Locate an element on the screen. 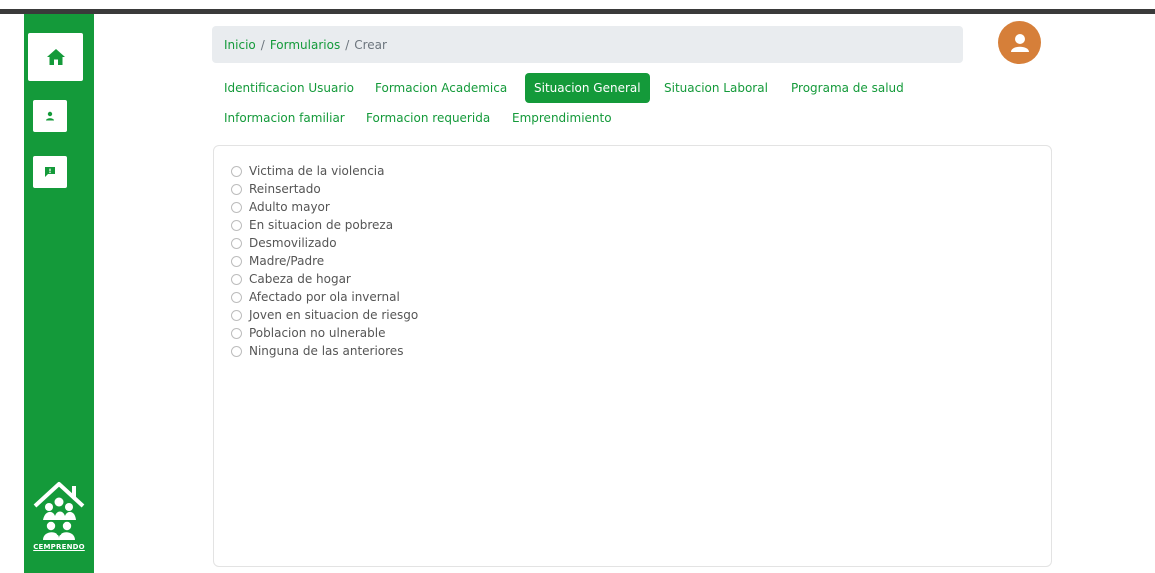  sidebar: CEMPRENDO is located at coordinates (59, 293).